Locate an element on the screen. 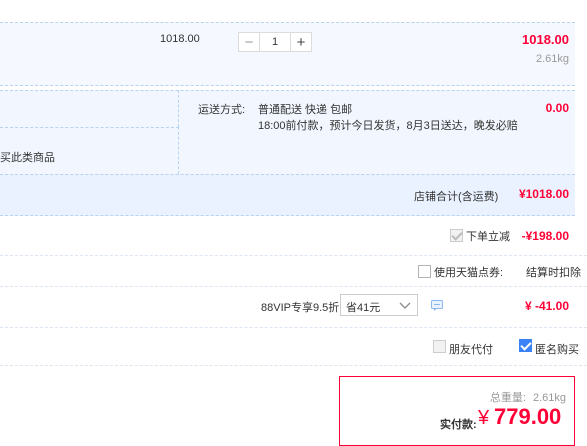  total-weight: 总重量: 2.61kg is located at coordinates (528, 397).